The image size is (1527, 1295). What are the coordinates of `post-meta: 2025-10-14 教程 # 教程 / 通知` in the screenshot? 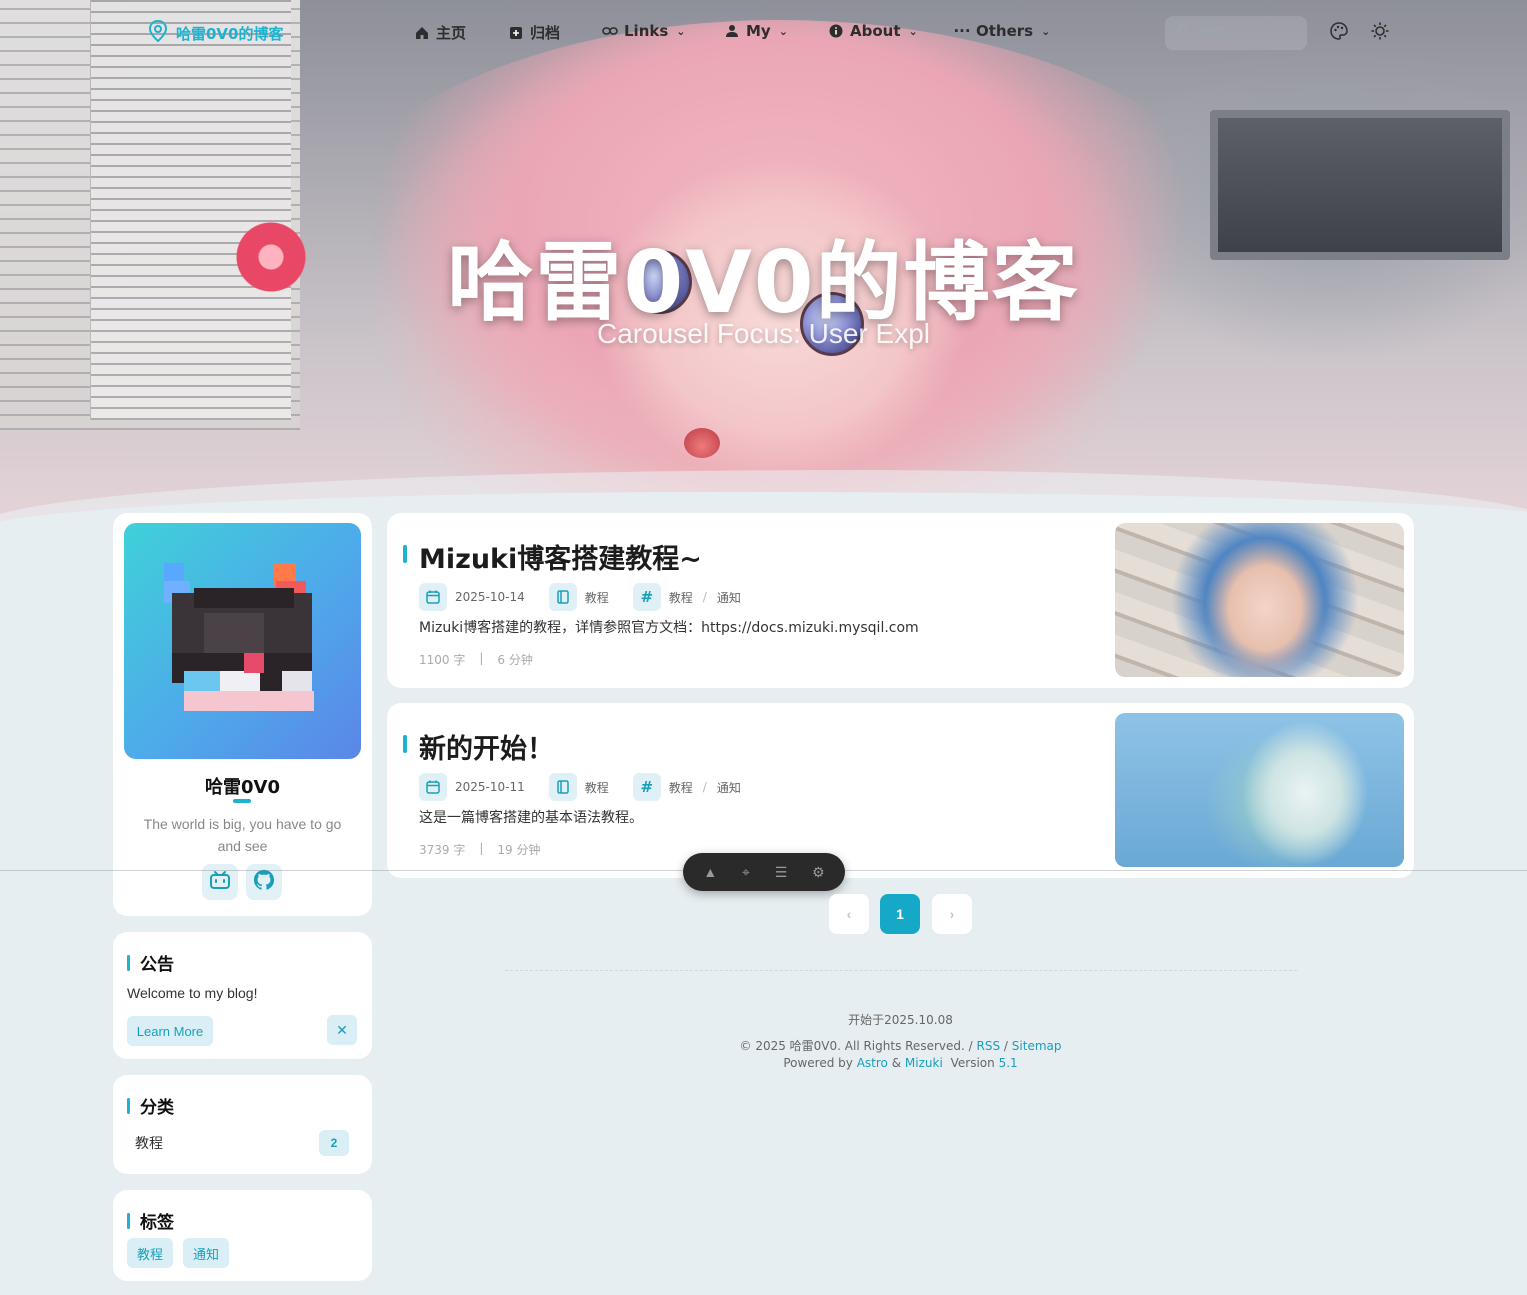 It's located at (580, 597).